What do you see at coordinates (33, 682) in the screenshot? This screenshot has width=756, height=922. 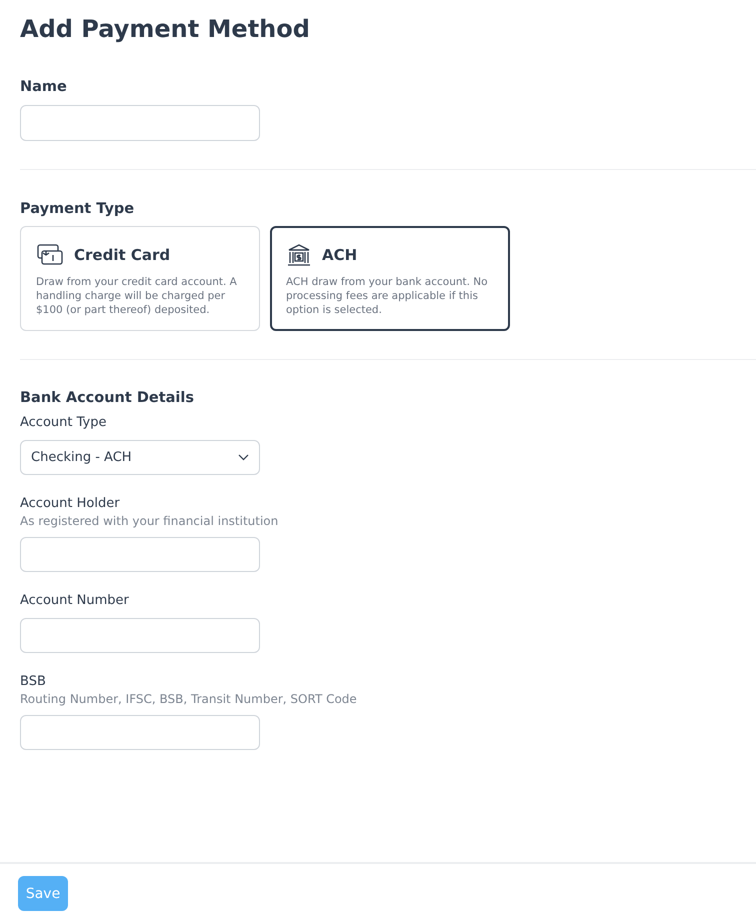 I see `field-label: BSB` at bounding box center [33, 682].